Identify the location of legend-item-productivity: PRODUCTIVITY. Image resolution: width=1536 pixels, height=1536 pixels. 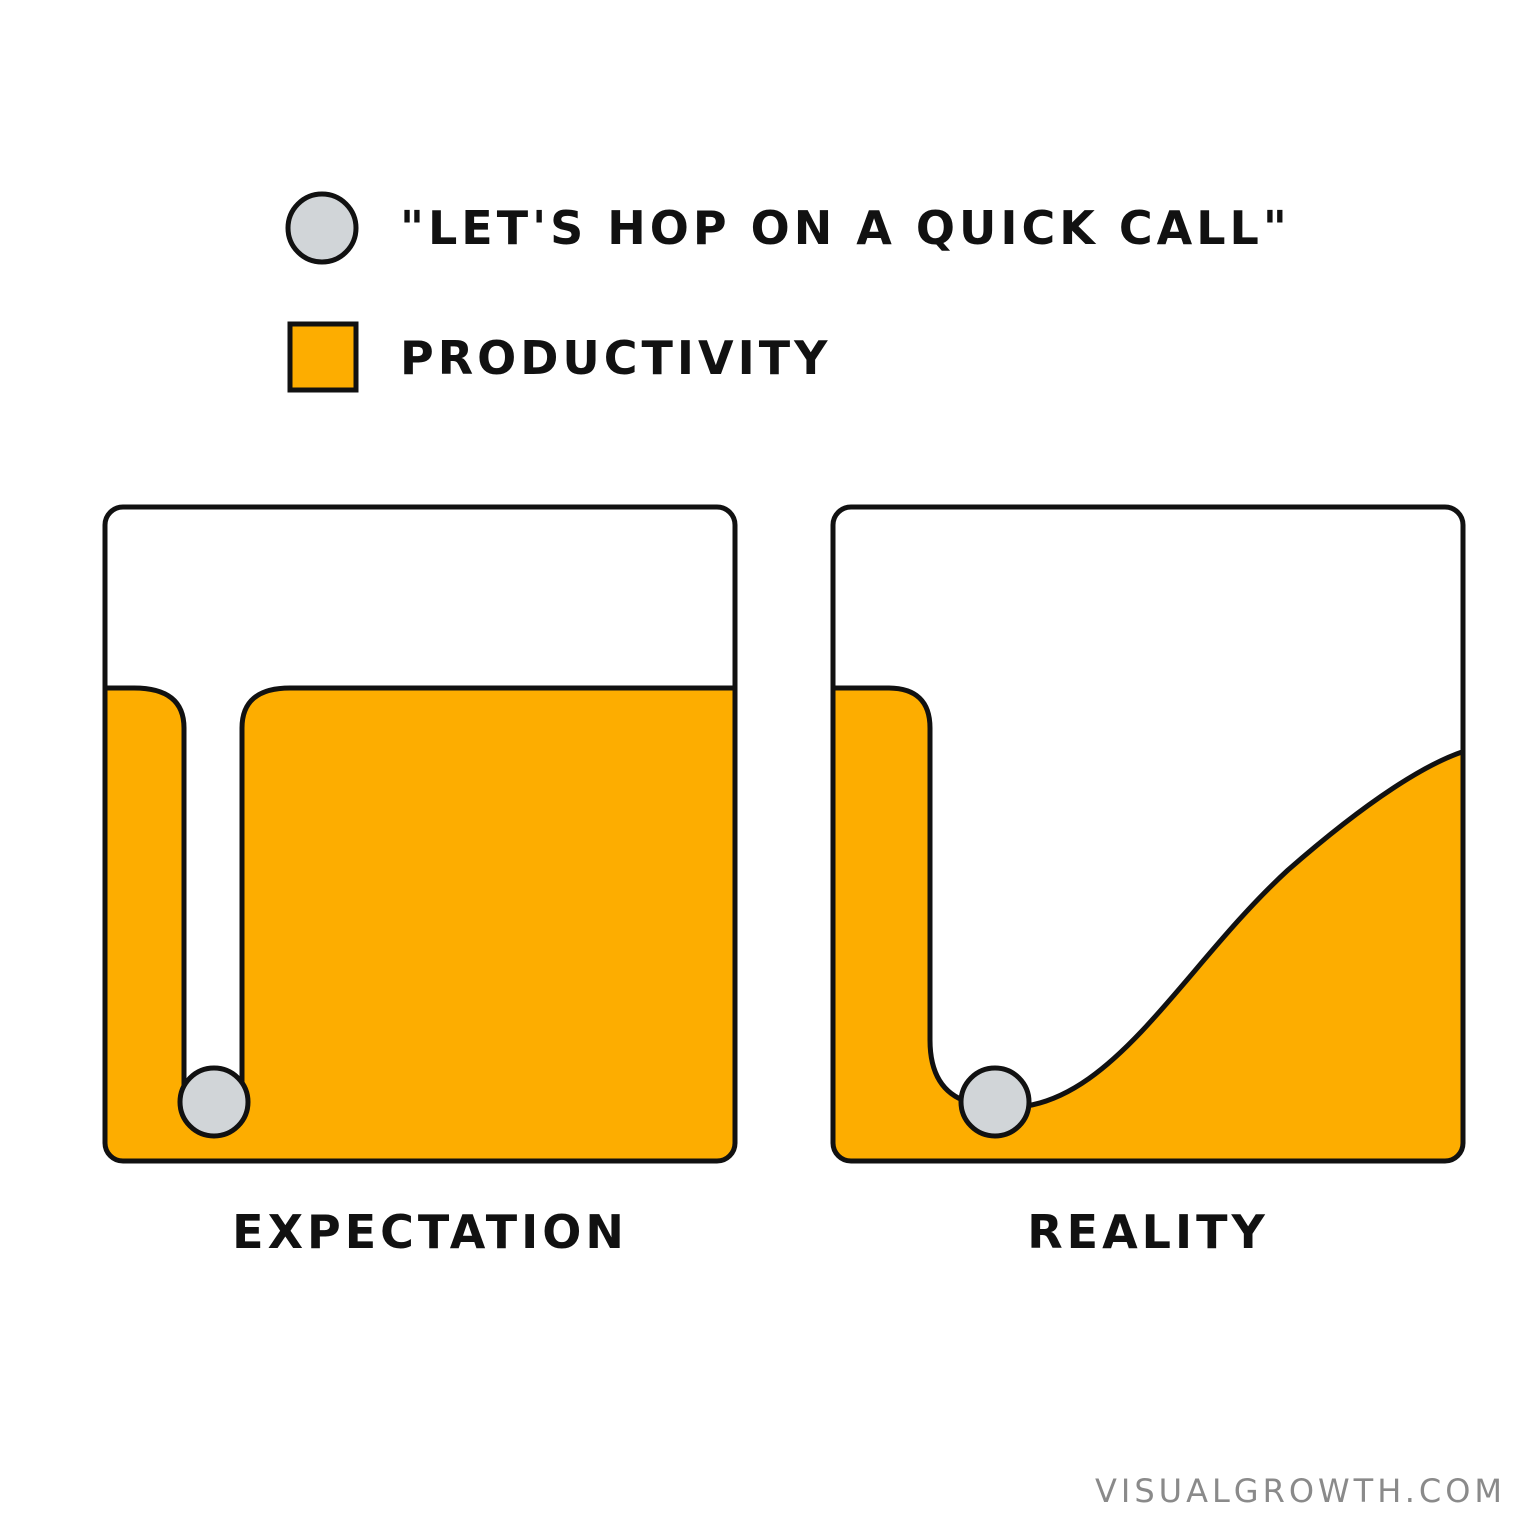
(556, 358).